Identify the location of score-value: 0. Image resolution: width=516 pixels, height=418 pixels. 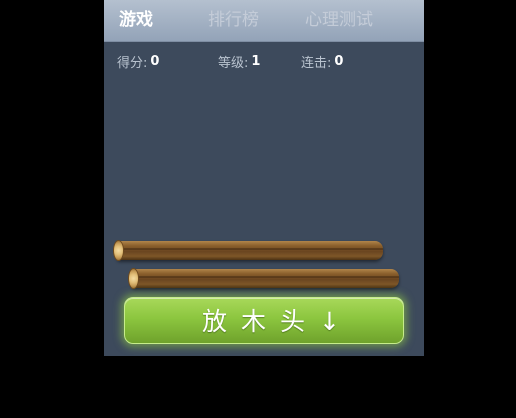
(155, 61).